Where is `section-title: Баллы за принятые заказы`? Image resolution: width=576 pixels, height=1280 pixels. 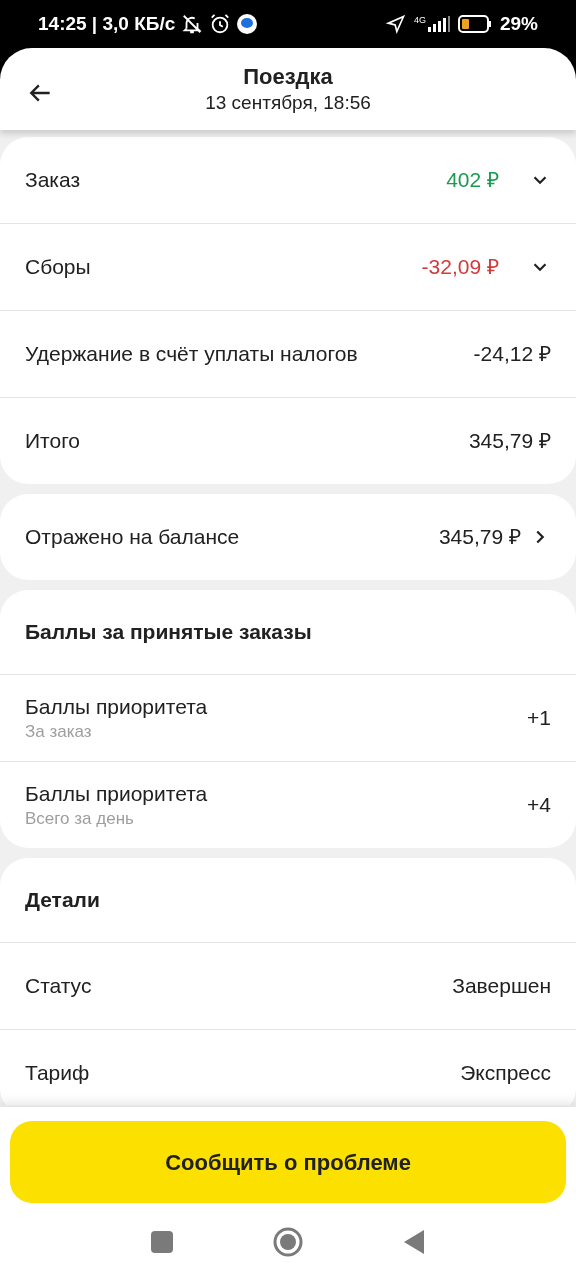 section-title: Баллы за принятые заказы is located at coordinates (168, 632).